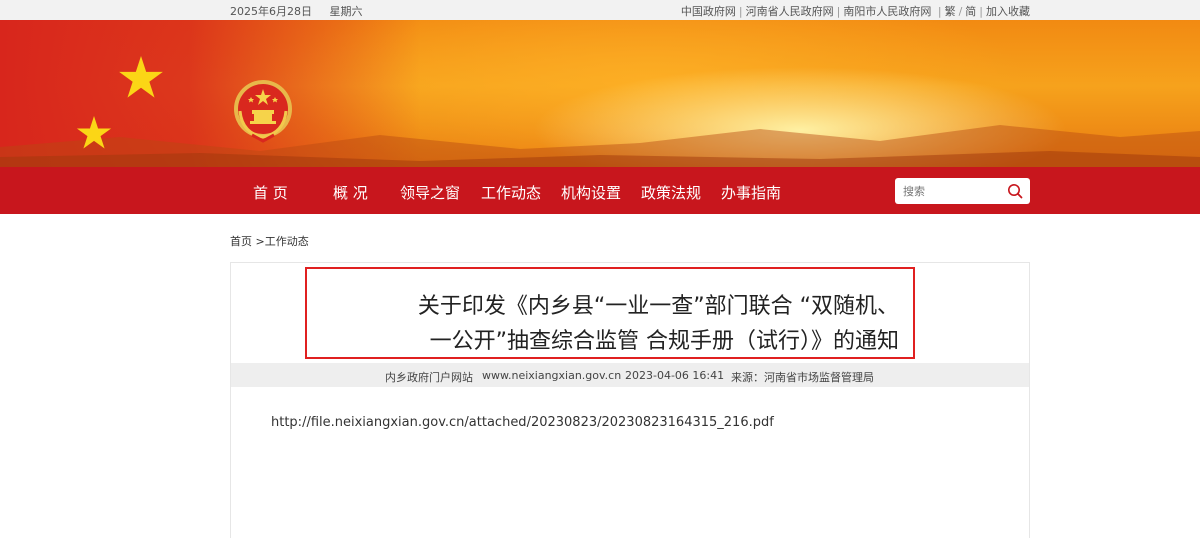 The height and width of the screenshot is (538, 1200). Describe the element at coordinates (263, 111) in the screenshot. I see `national-emblem-icon` at that location.